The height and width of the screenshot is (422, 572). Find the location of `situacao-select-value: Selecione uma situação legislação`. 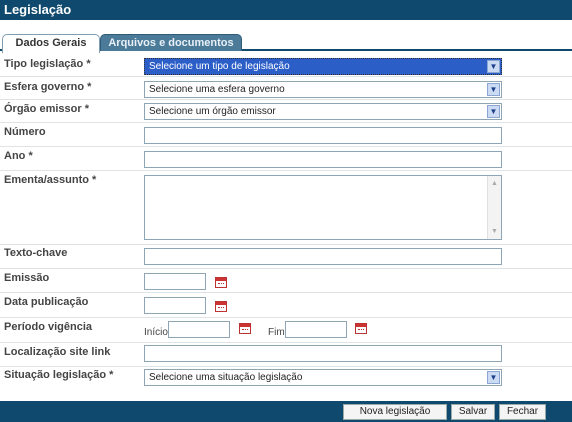

situacao-select-value: Selecione uma situação legislação is located at coordinates (226, 377).